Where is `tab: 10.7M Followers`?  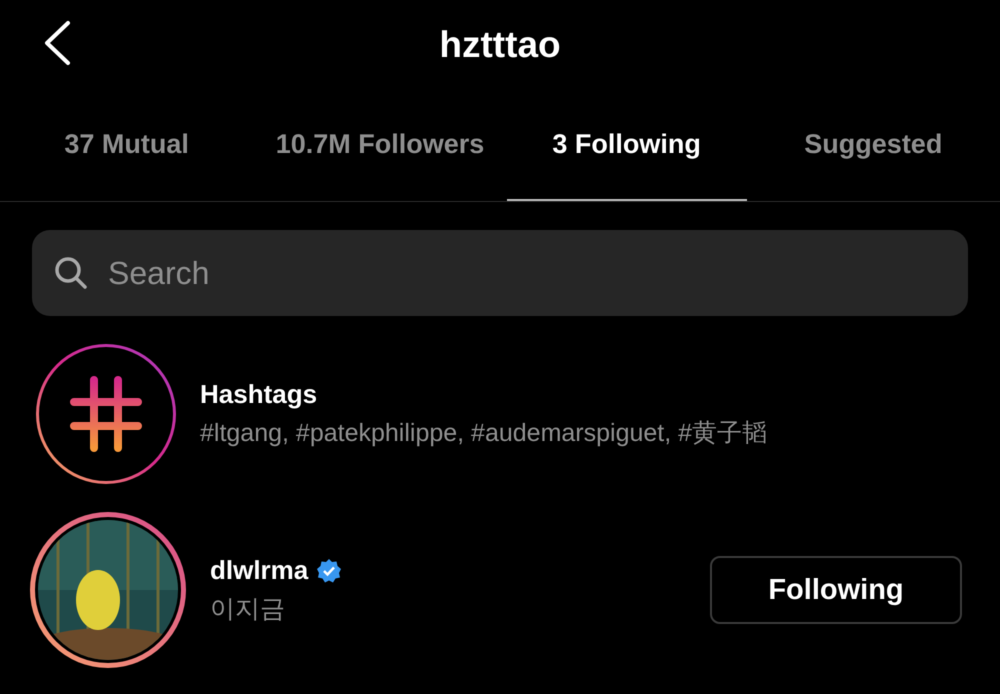
tab: 10.7M Followers is located at coordinates (380, 145).